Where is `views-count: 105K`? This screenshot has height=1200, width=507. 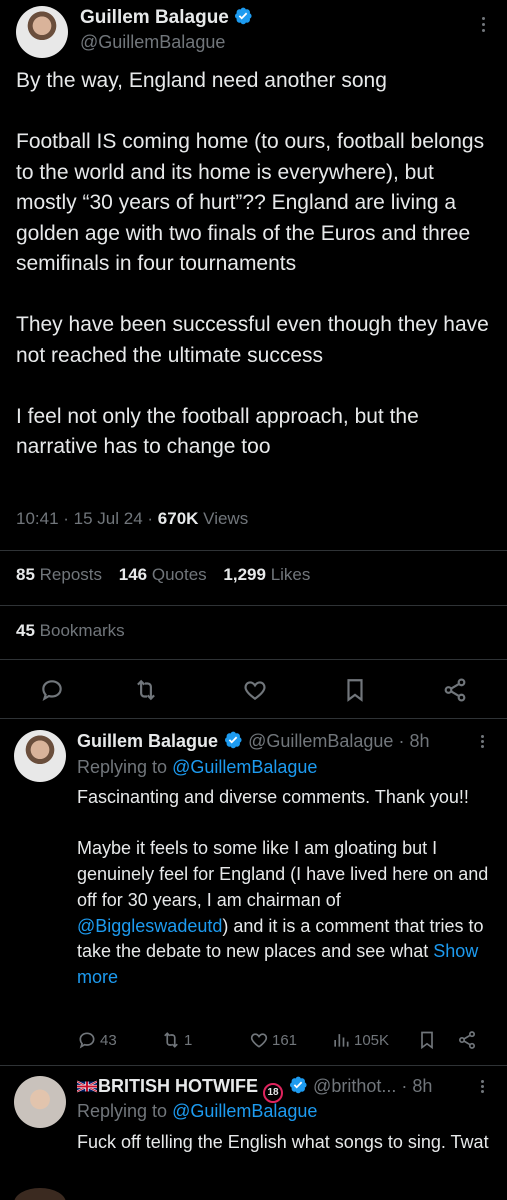
views-count: 105K is located at coordinates (372, 1040).